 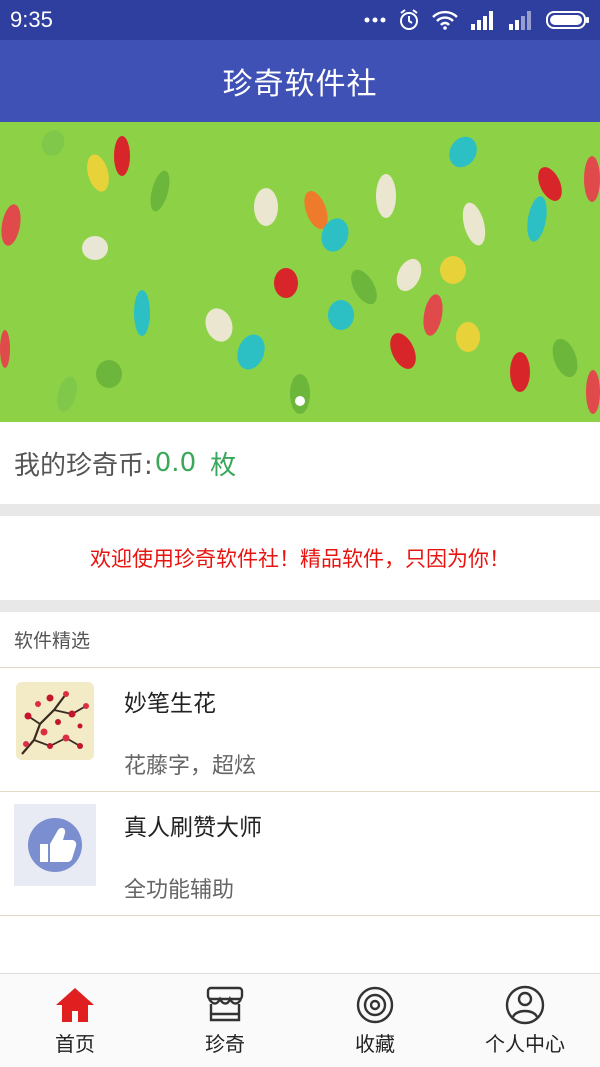 What do you see at coordinates (300, 401) in the screenshot?
I see `banner-page-indicator` at bounding box center [300, 401].